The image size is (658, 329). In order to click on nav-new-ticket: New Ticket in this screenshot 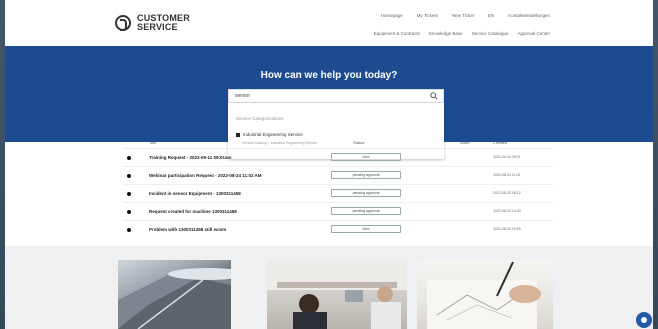, I will do `click(463, 15)`.